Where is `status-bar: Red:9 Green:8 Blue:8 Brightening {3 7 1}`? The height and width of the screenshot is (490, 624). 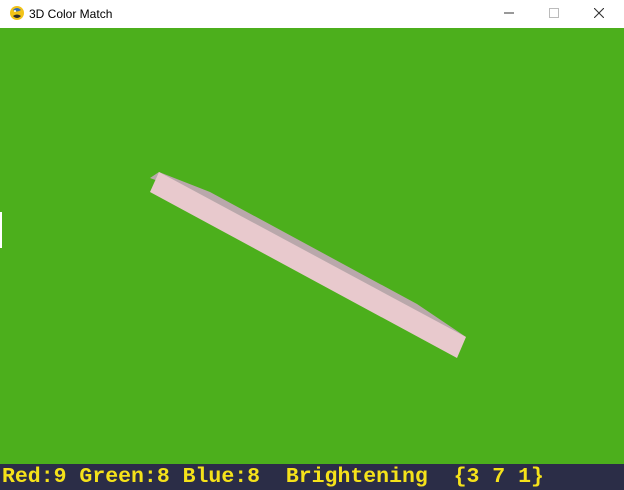
status-bar: Red:9 Green:8 Blue:8 Brightening {3 7 1} is located at coordinates (312, 477).